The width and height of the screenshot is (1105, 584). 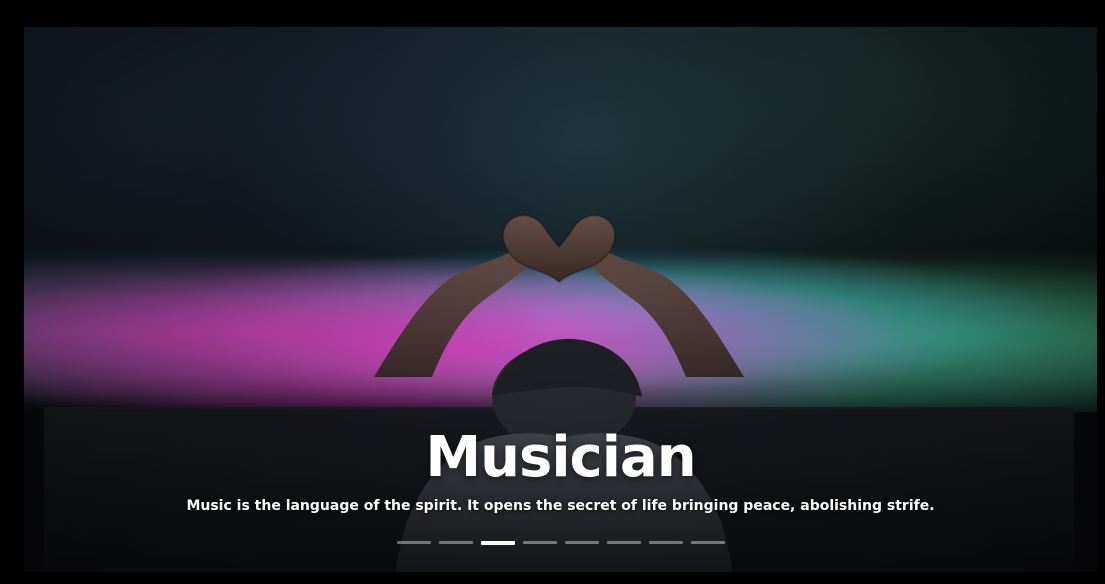 What do you see at coordinates (560, 542) in the screenshot?
I see `carousel-pagination` at bounding box center [560, 542].